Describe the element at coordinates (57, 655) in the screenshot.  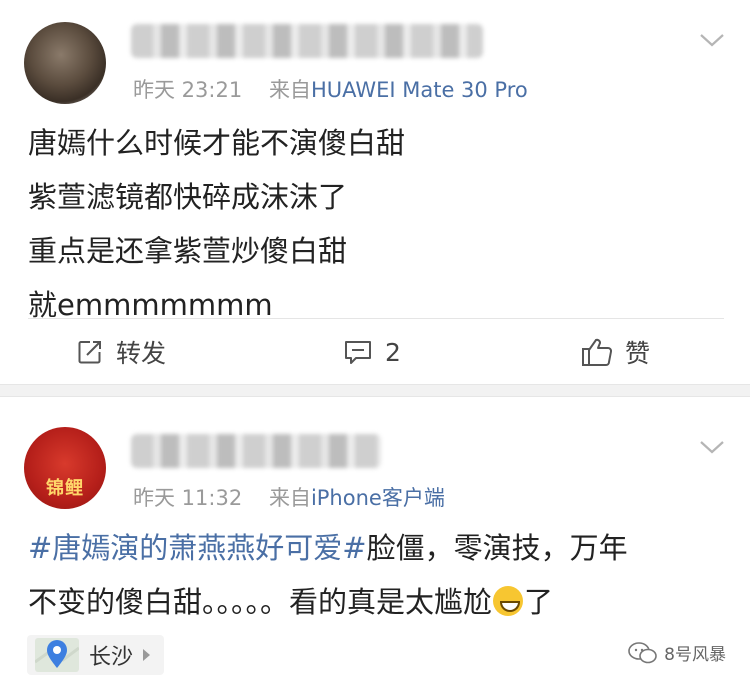
I see `map-pin-icon` at that location.